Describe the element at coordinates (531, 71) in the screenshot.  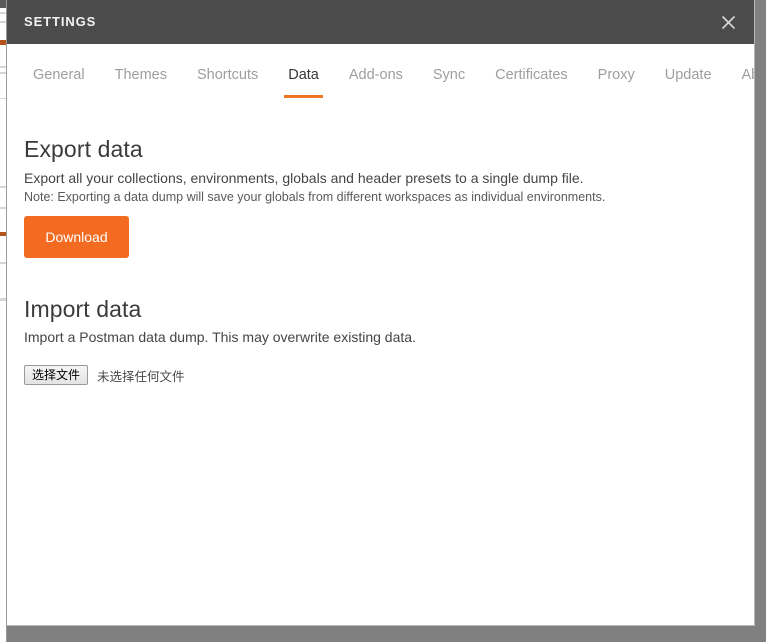
I see `tab-certificates: Certificates` at that location.